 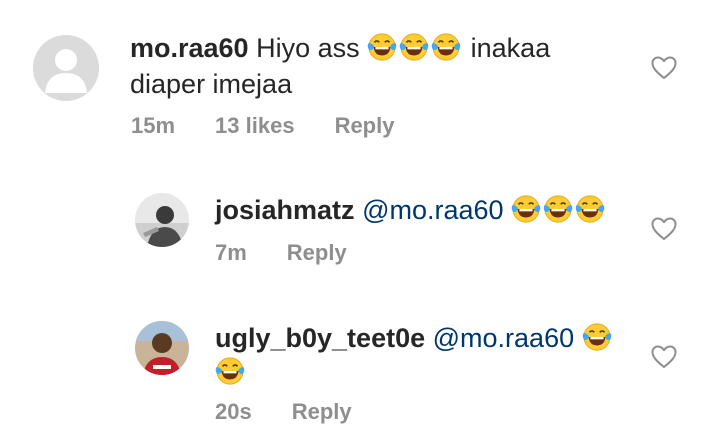 What do you see at coordinates (510, 48) in the screenshot?
I see `comment-text: inakaa` at bounding box center [510, 48].